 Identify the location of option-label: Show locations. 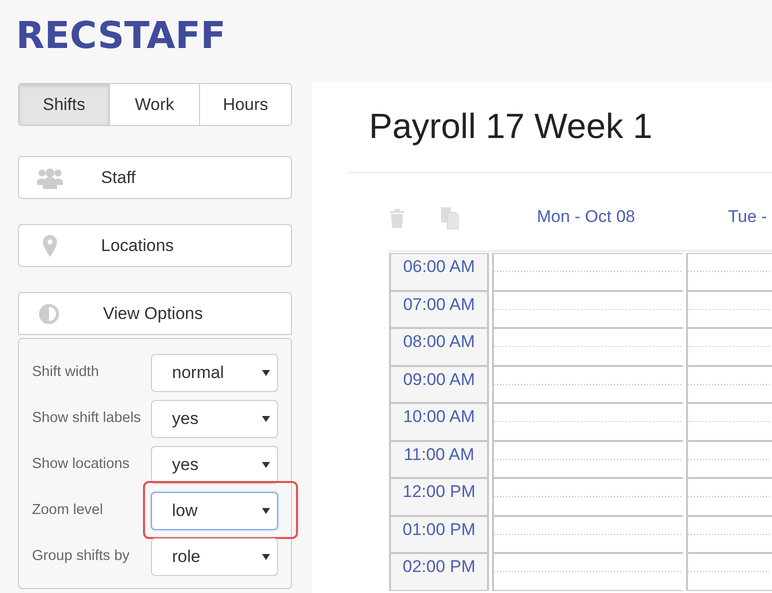
(81, 463).